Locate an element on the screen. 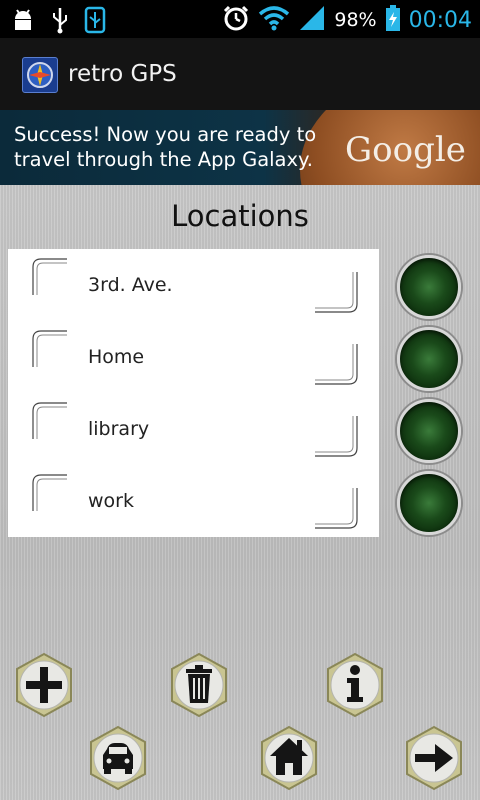  location-label: work is located at coordinates (111, 501).